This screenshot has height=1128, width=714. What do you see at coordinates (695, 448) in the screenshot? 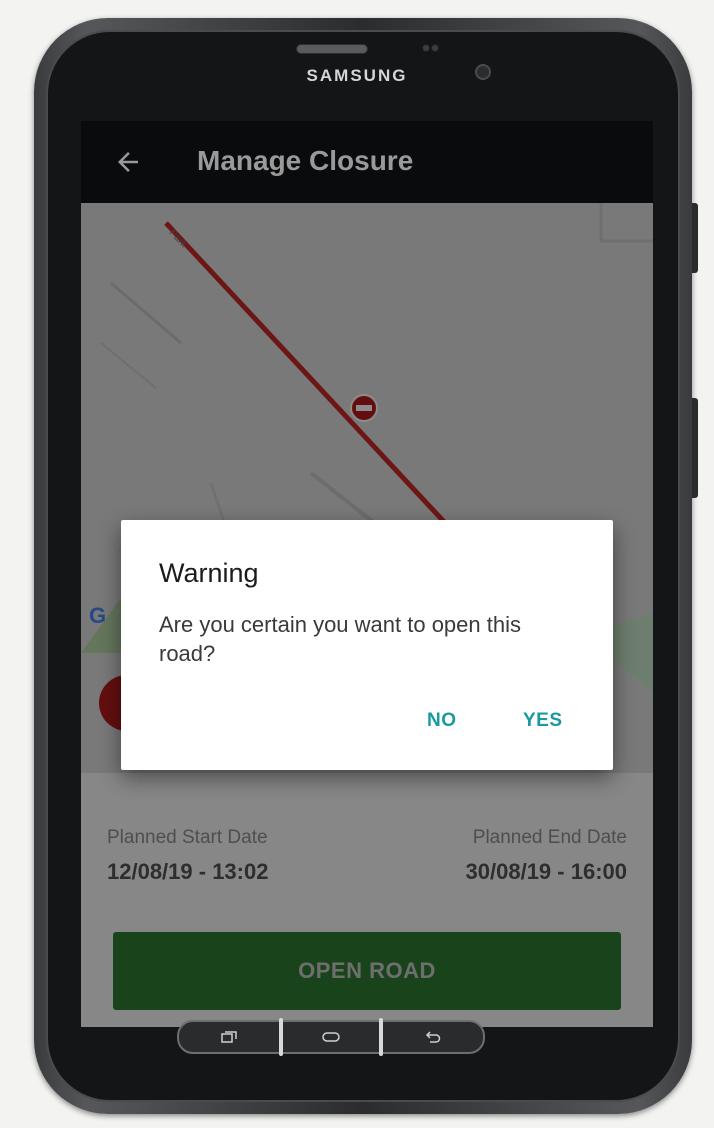
I see `power-button` at bounding box center [695, 448].